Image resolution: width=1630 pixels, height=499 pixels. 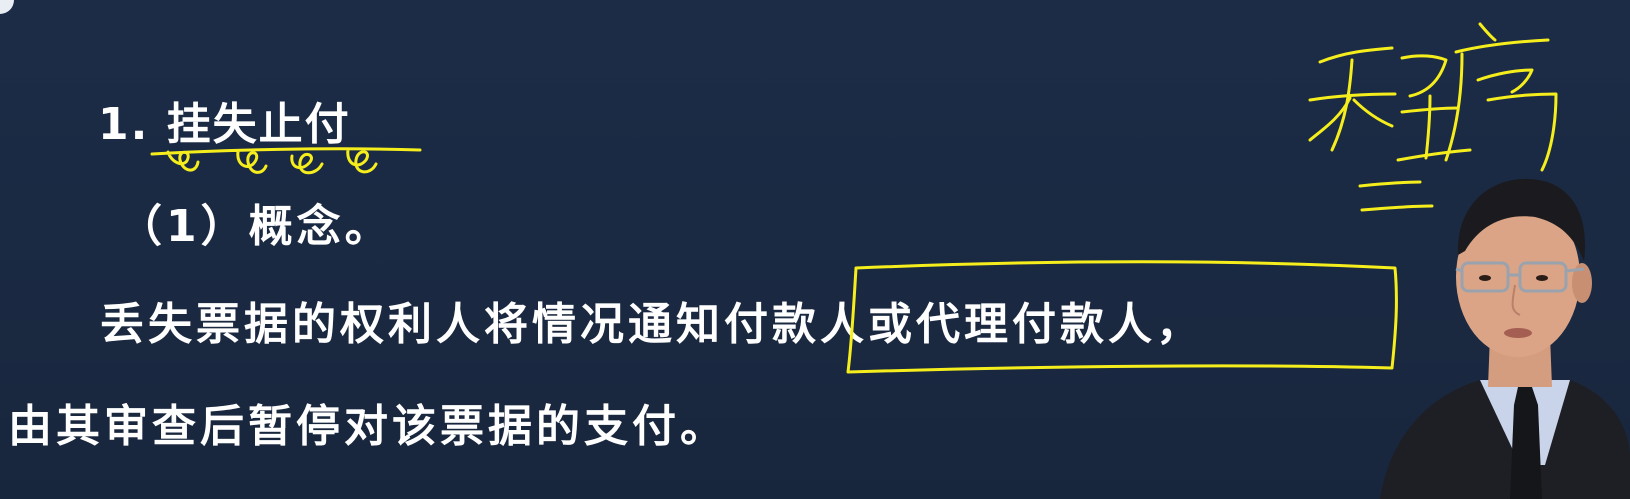 What do you see at coordinates (1526, 443) in the screenshot?
I see `presenter-tie` at bounding box center [1526, 443].